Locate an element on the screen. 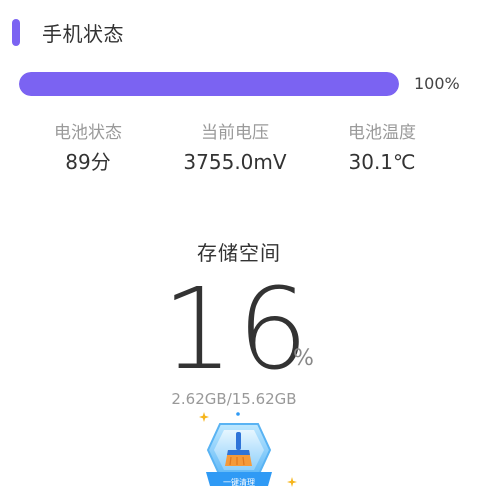  one-click-clean-button: 一键清理 is located at coordinates (239, 449).